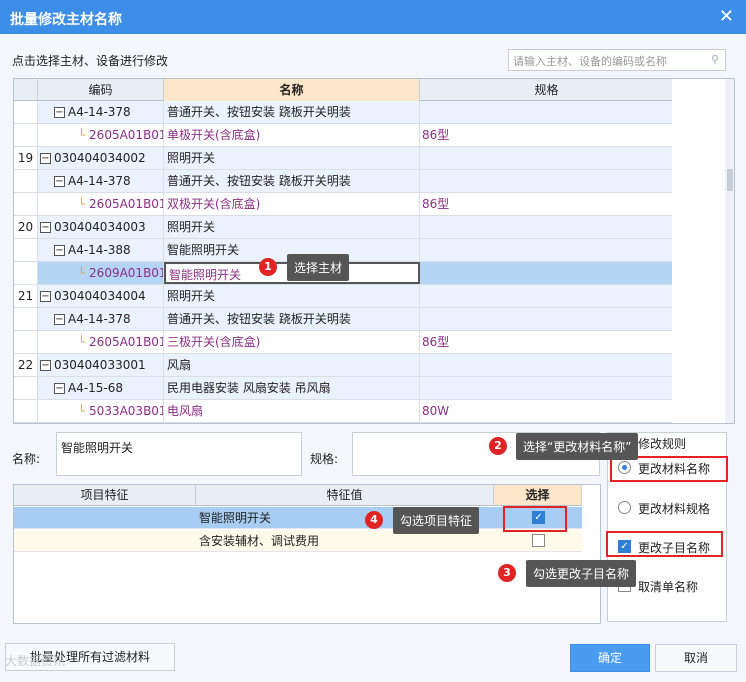  Describe the element at coordinates (624, 507) in the screenshot. I see `radio-change-material-spec` at that location.